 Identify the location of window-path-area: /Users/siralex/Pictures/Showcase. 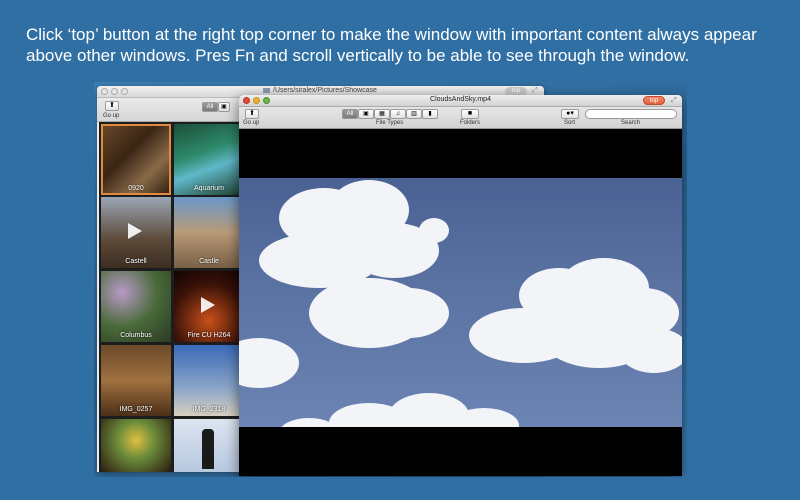
(320, 90).